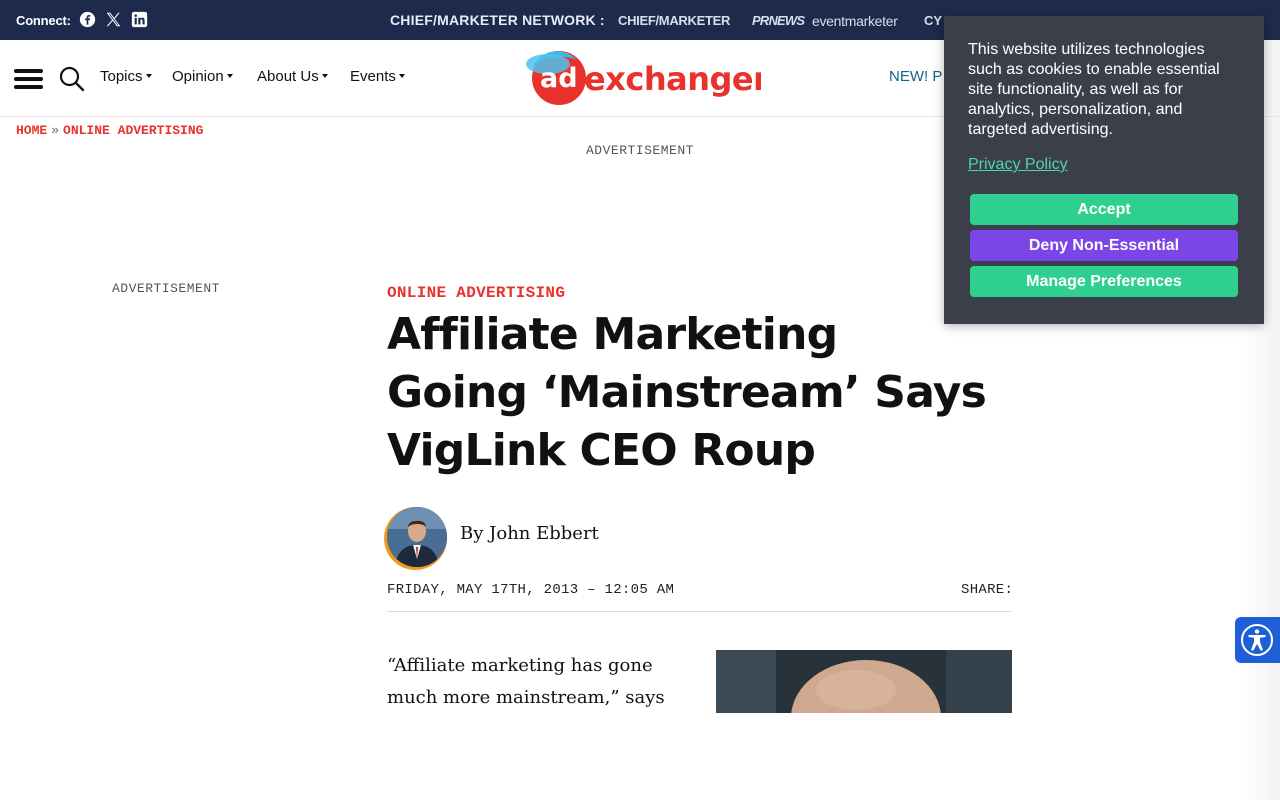 The image size is (1280, 800). What do you see at coordinates (139, 19) in the screenshot?
I see `linkedin-icon` at bounding box center [139, 19].